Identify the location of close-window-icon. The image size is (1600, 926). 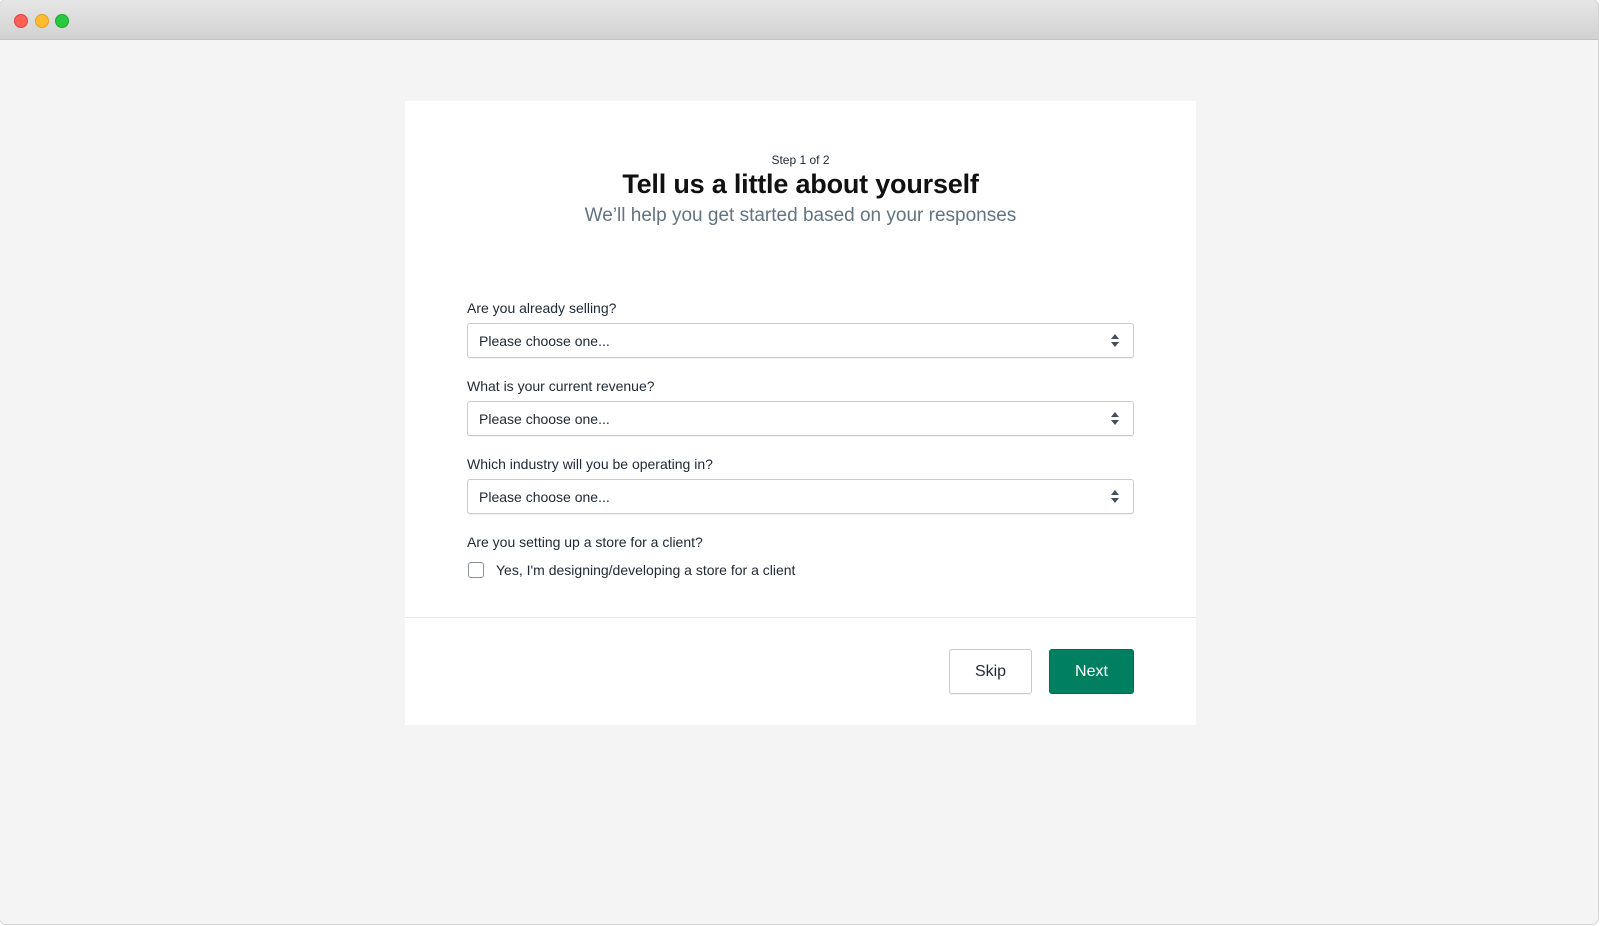
(21, 21).